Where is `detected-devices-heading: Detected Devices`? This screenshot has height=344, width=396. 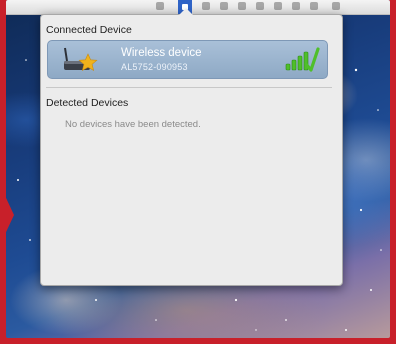 detected-devices-heading: Detected Devices is located at coordinates (87, 103).